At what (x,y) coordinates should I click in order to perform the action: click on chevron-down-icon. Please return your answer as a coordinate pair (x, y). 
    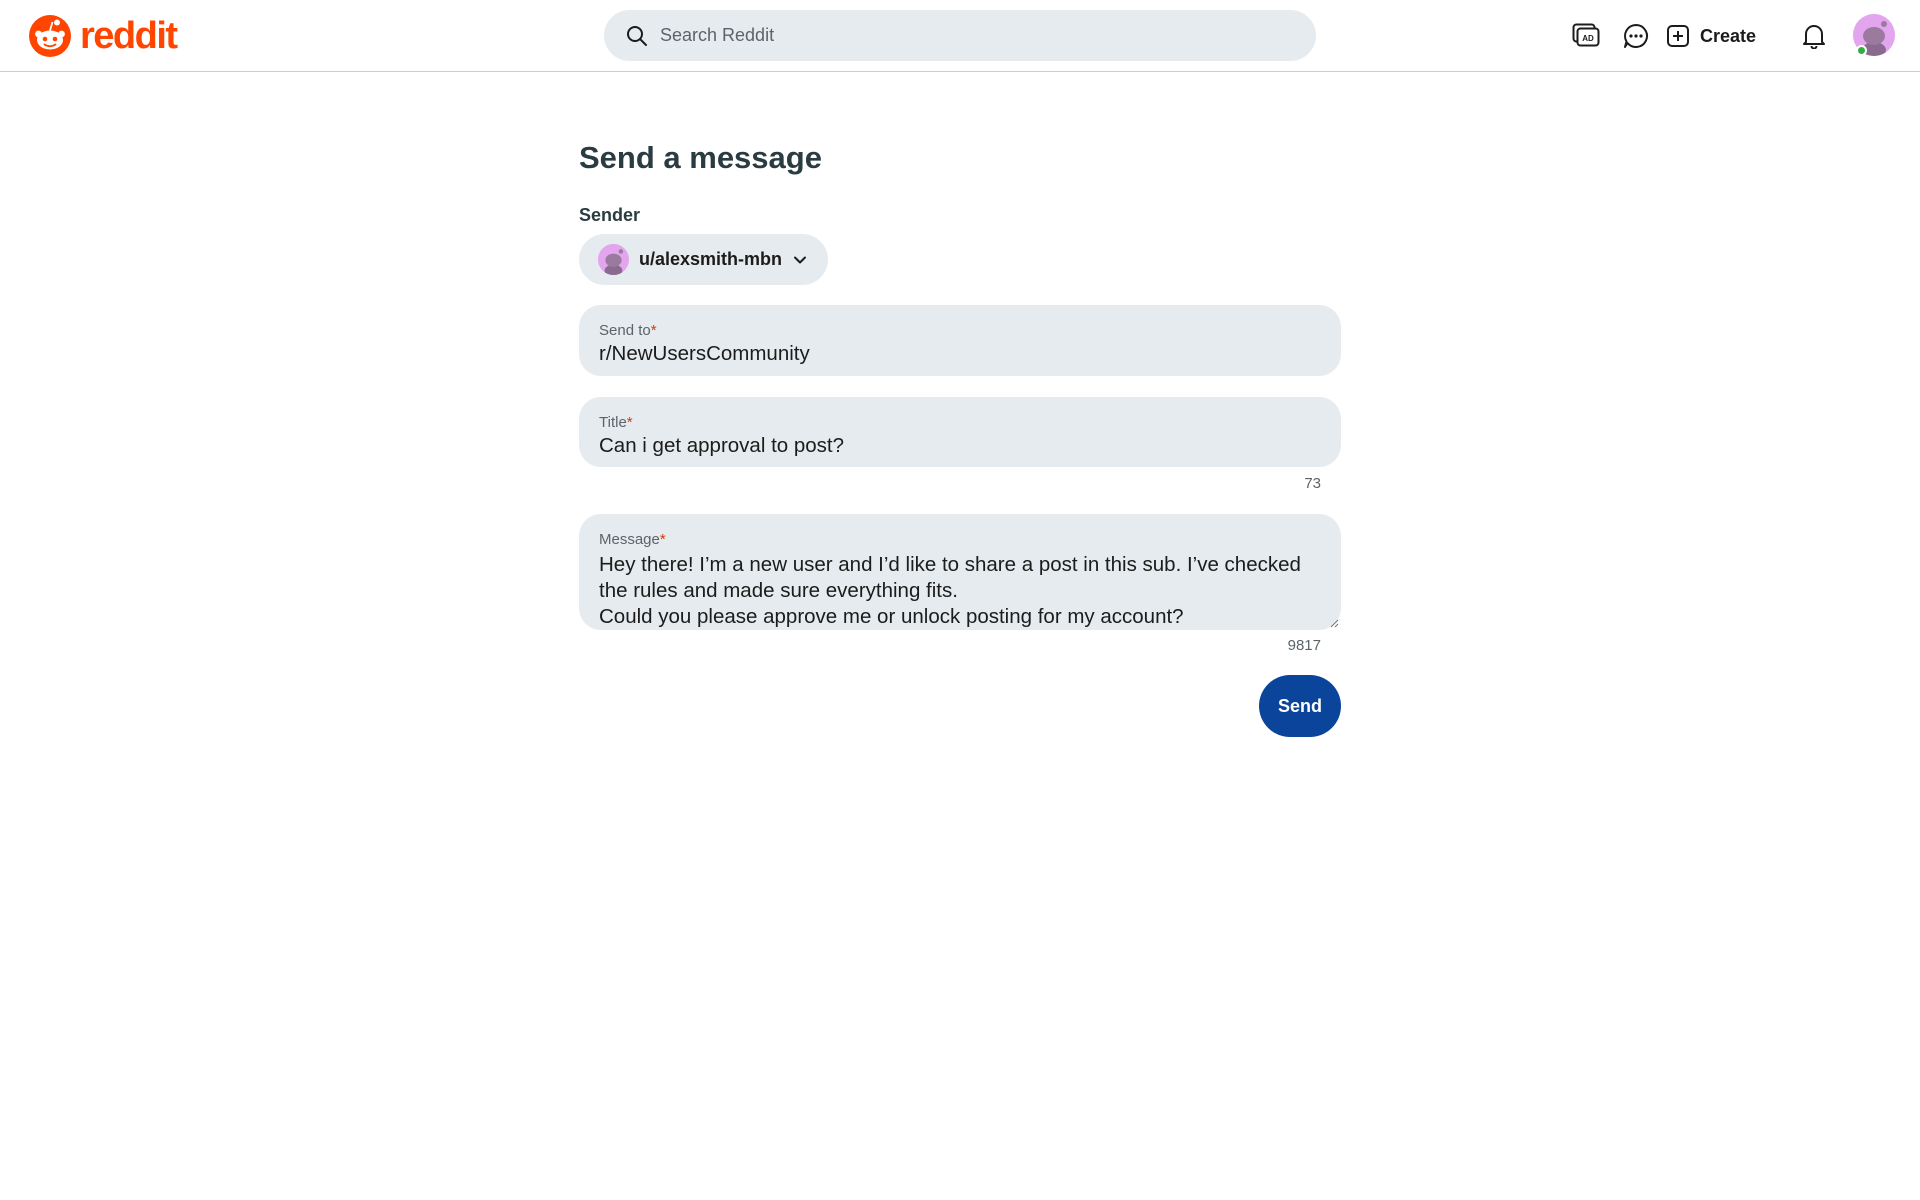
    Looking at the image, I should click on (800, 259).